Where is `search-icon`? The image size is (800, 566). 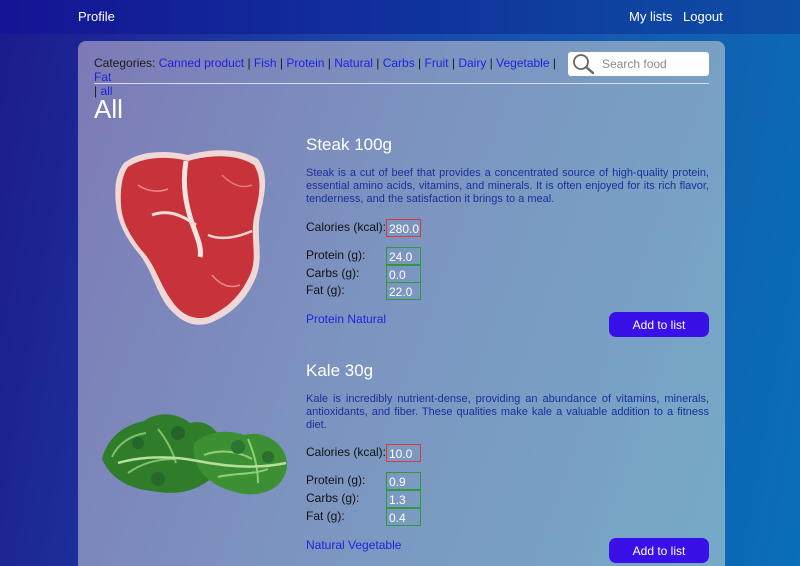 search-icon is located at coordinates (584, 64).